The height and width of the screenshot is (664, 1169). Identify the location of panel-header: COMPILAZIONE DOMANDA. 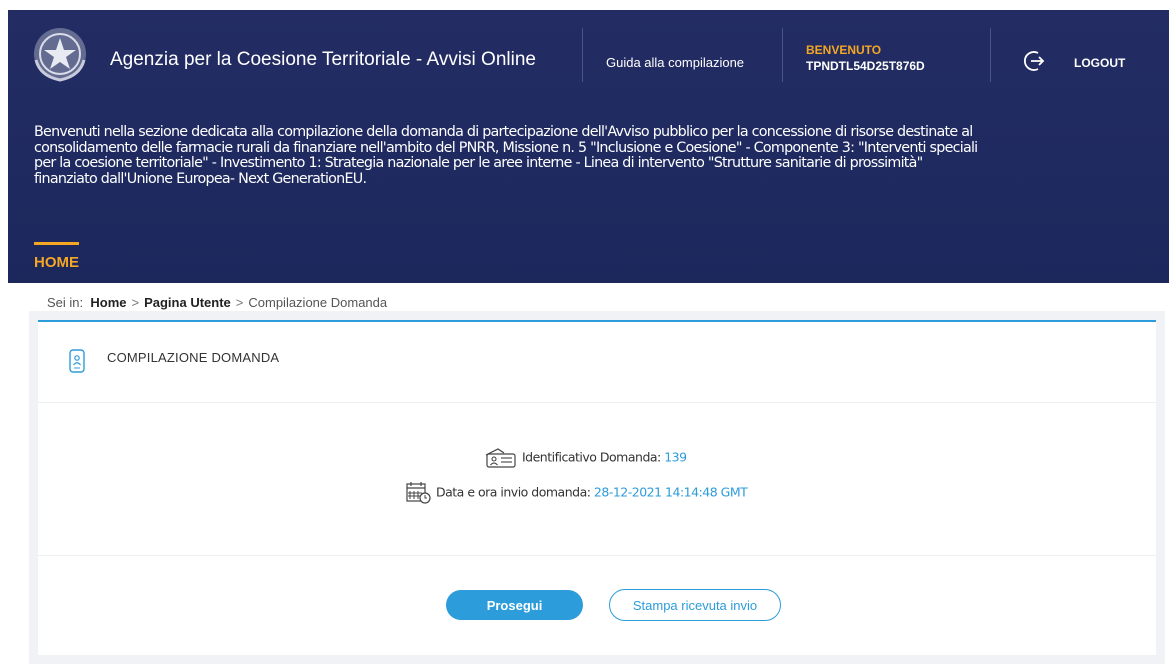
(597, 362).